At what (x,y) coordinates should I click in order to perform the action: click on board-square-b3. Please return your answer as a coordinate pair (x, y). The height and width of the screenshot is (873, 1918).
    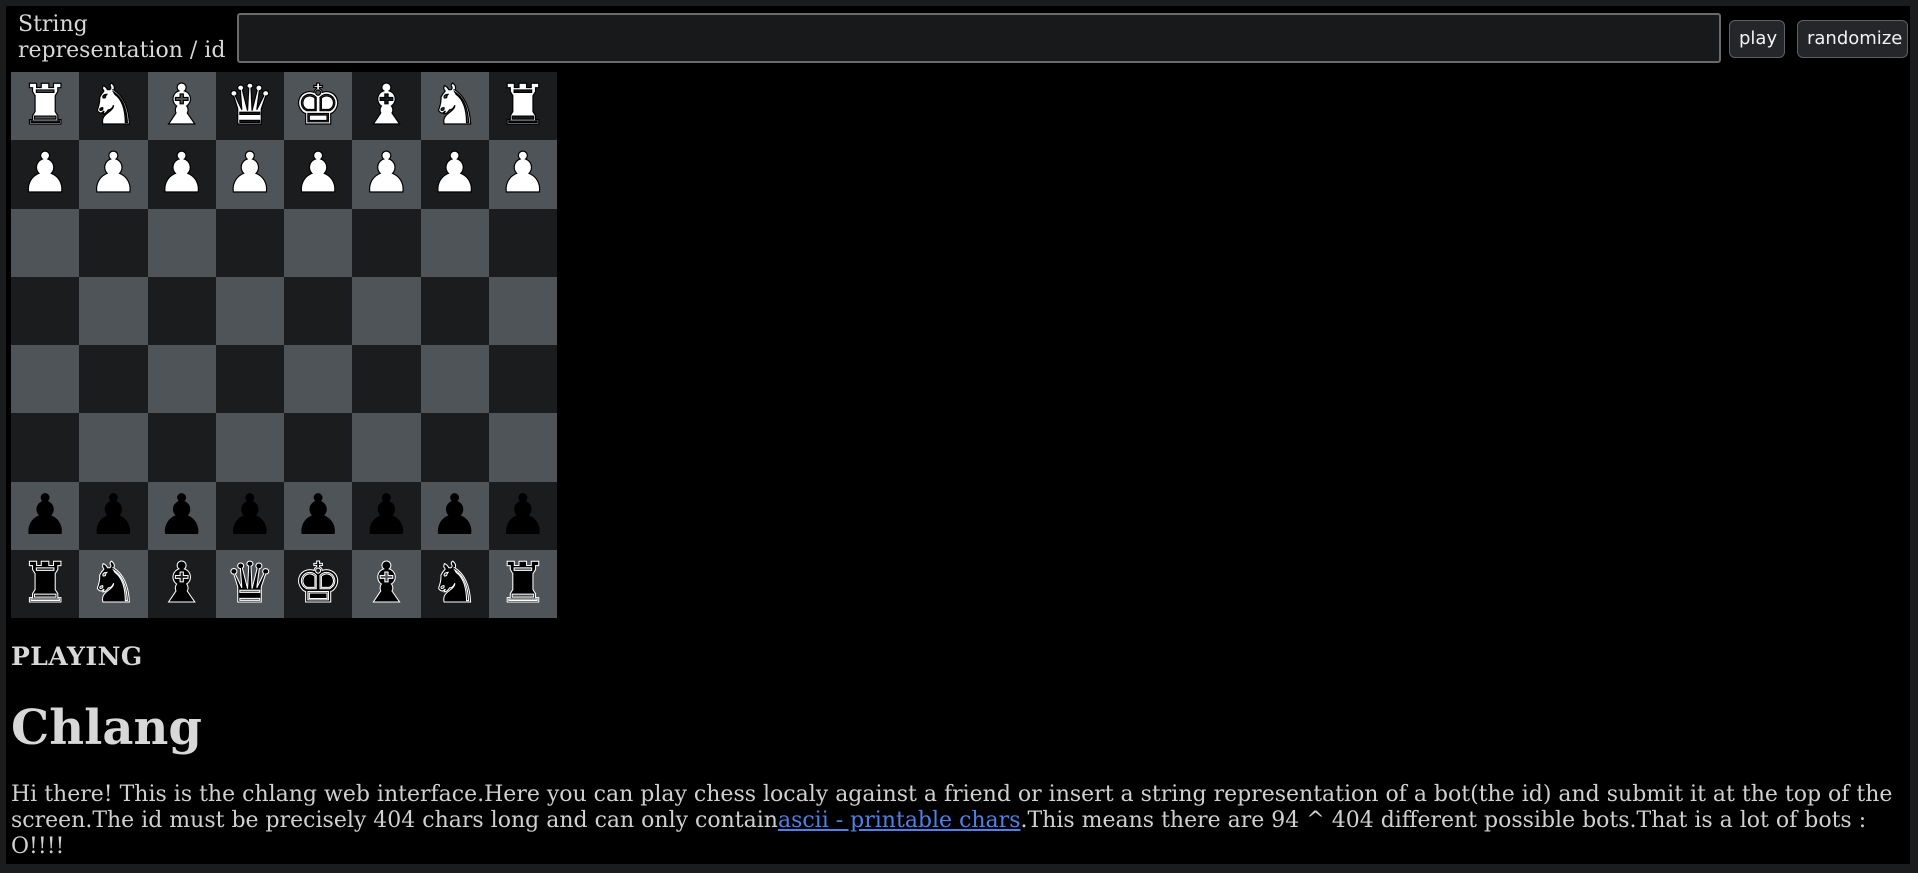
    Looking at the image, I should click on (113, 447).